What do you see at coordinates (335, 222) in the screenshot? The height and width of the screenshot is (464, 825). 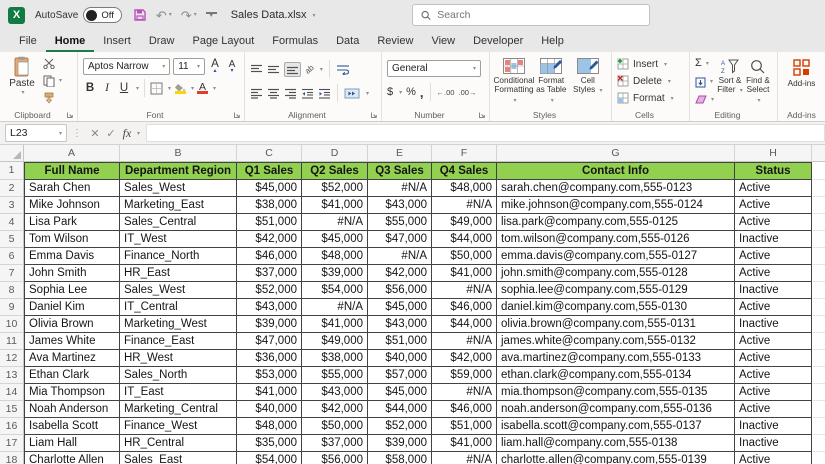 I see `cell-D4: #N/A` at bounding box center [335, 222].